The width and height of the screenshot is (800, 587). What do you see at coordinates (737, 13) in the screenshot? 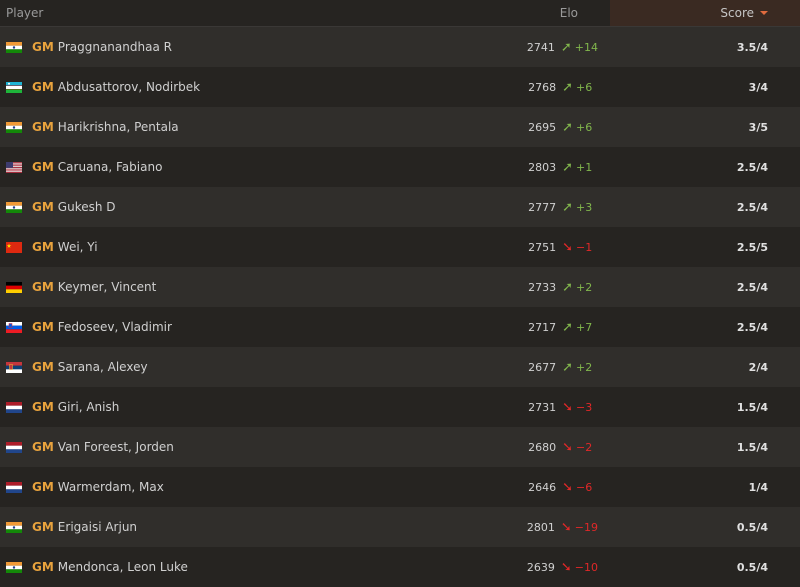
I see `score-header-label: Score` at bounding box center [737, 13].